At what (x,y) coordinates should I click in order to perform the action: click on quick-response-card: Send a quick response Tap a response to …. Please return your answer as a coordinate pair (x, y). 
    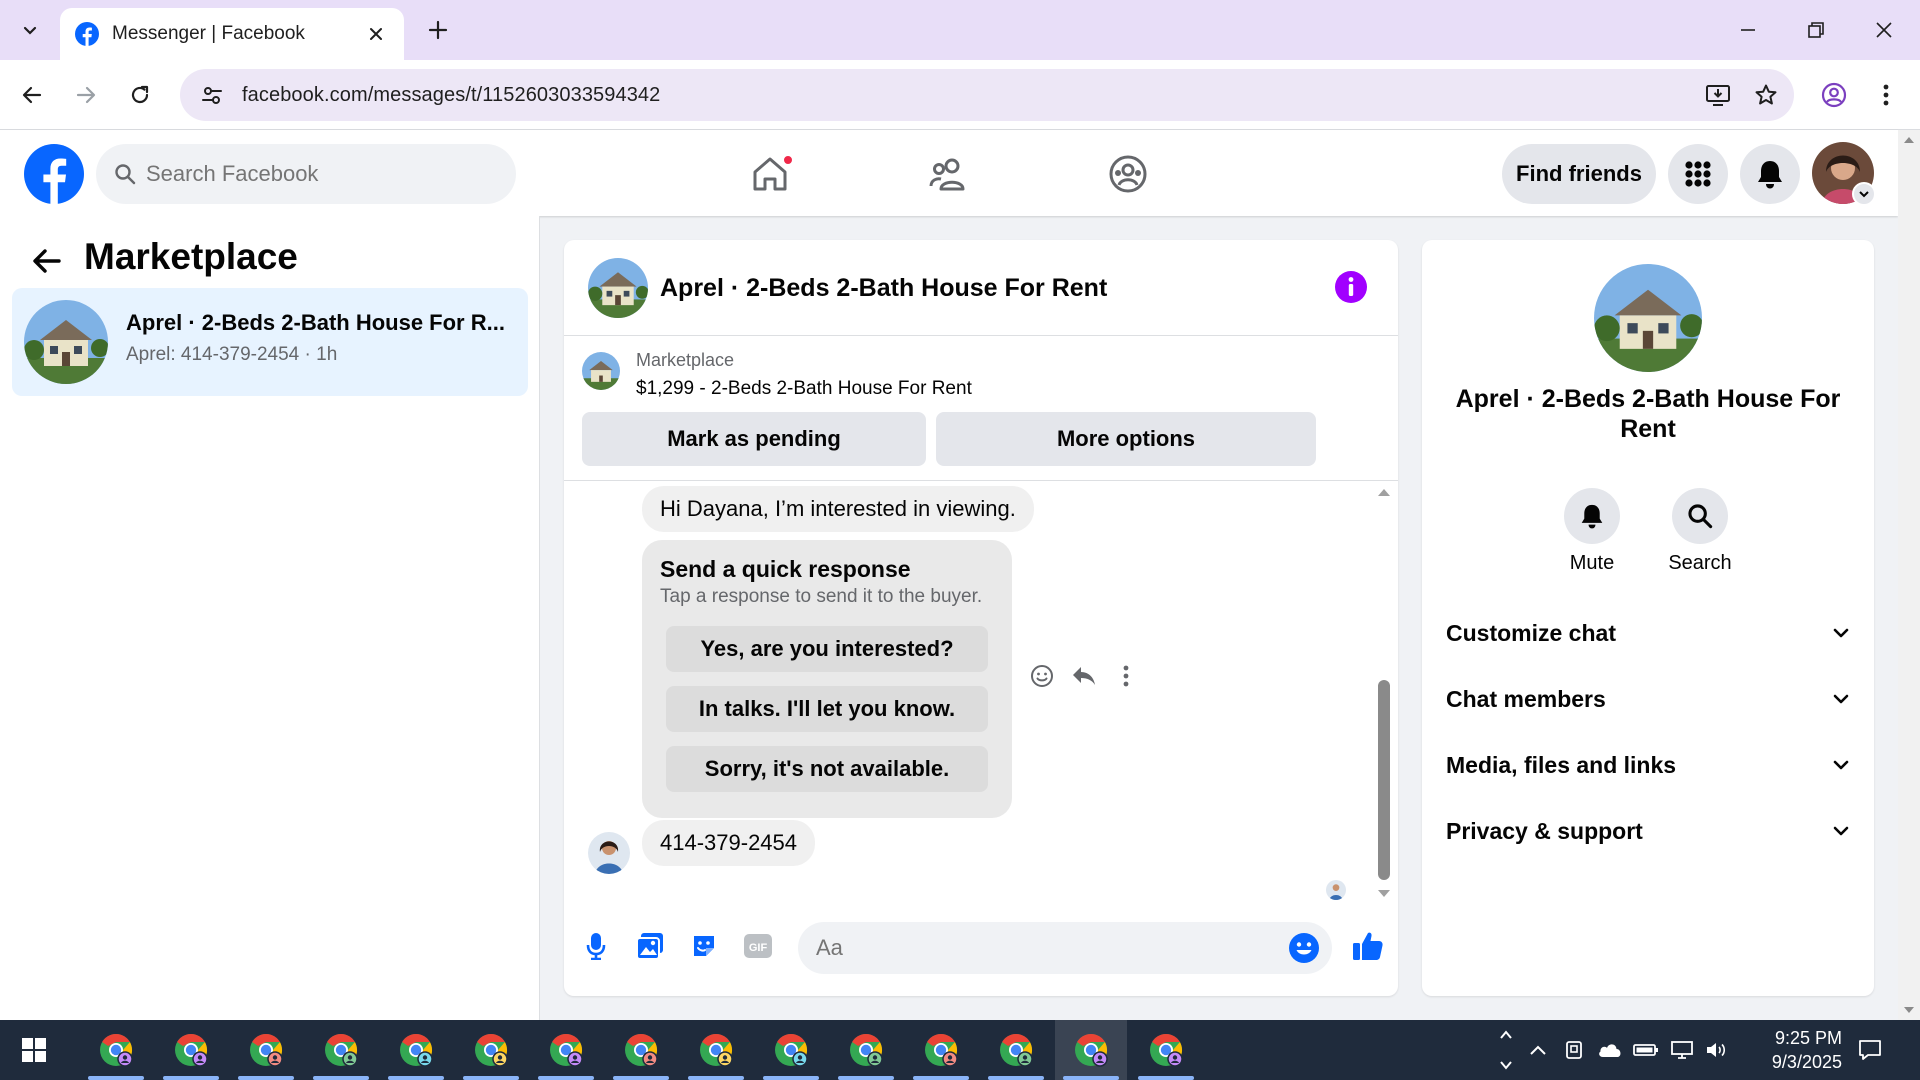
    Looking at the image, I should click on (827, 679).